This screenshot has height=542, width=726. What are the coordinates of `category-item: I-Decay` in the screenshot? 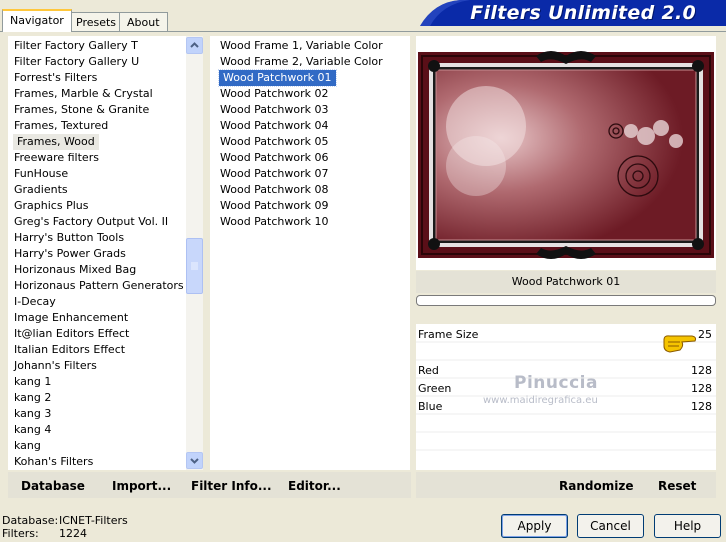 It's located at (35, 302).